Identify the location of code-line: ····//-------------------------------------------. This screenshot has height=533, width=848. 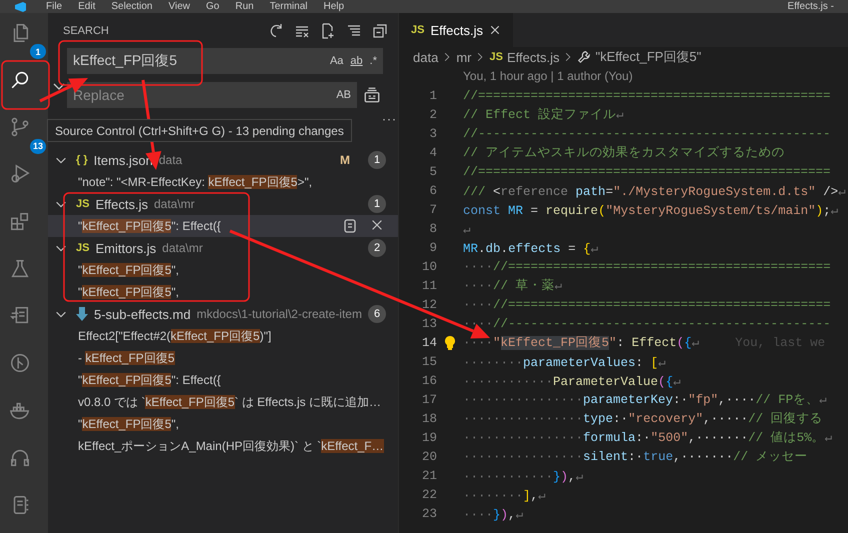
(647, 323).